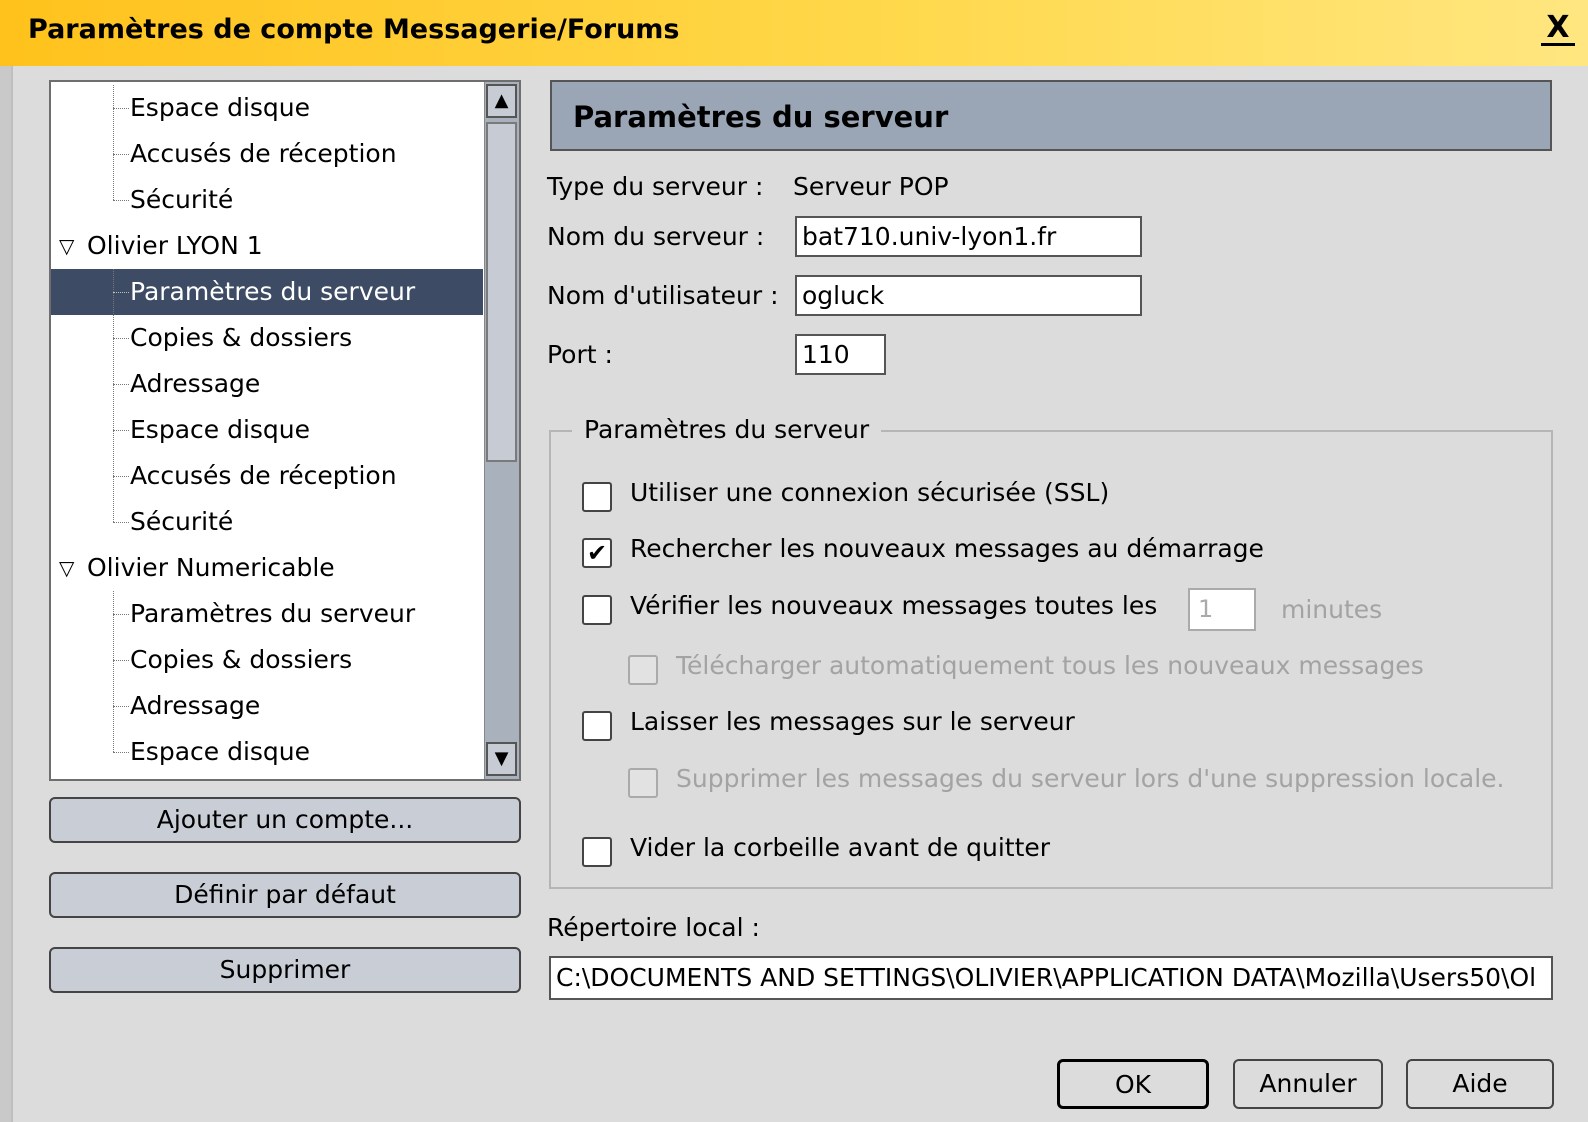 Image resolution: width=1588 pixels, height=1122 pixels. Describe the element at coordinates (794, 33) in the screenshot. I see `title-bar: Paramètres de compte Messagerie/Forums X` at that location.